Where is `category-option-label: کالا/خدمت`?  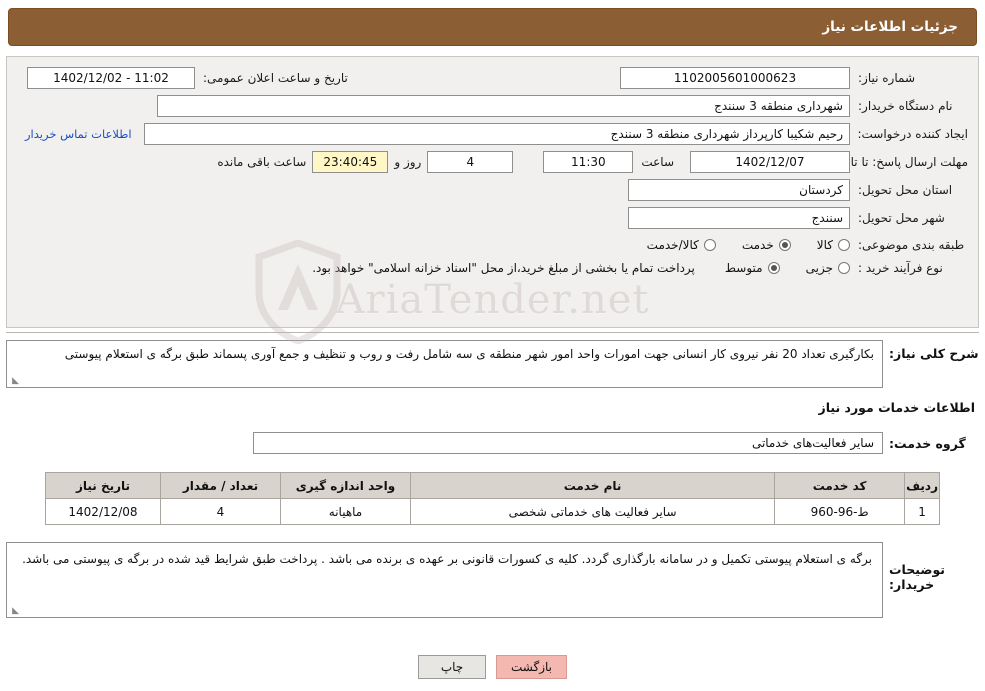 category-option-label: کالا/خدمت is located at coordinates (672, 245).